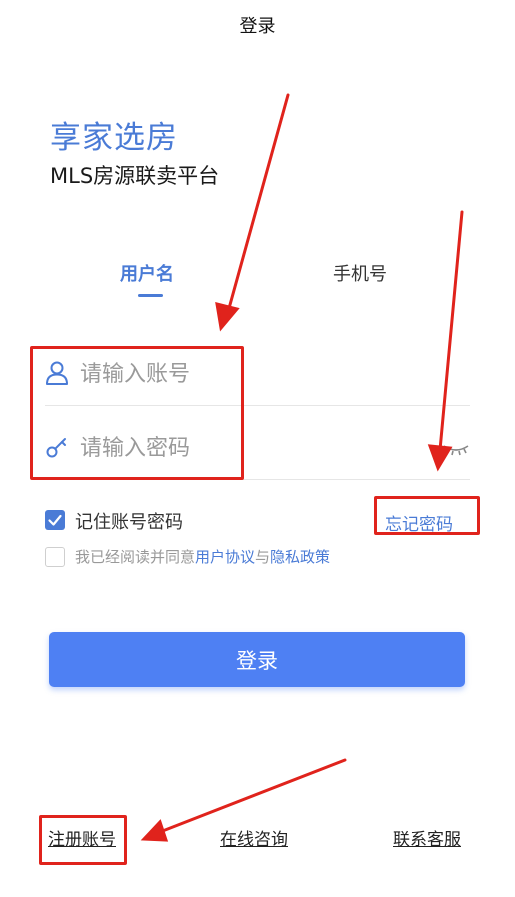 The width and height of the screenshot is (515, 897). Describe the element at coordinates (83, 840) in the screenshot. I see `annotation-box-register` at that location.